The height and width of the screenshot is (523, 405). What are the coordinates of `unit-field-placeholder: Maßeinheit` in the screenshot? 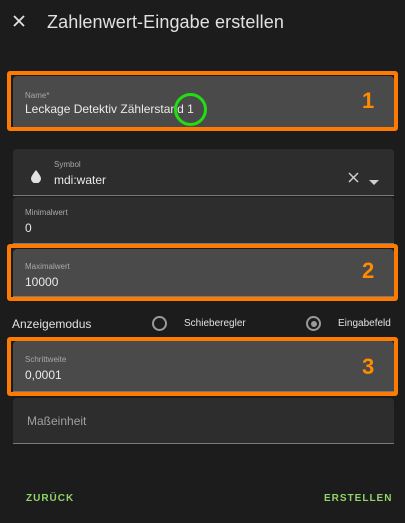 It's located at (57, 421).